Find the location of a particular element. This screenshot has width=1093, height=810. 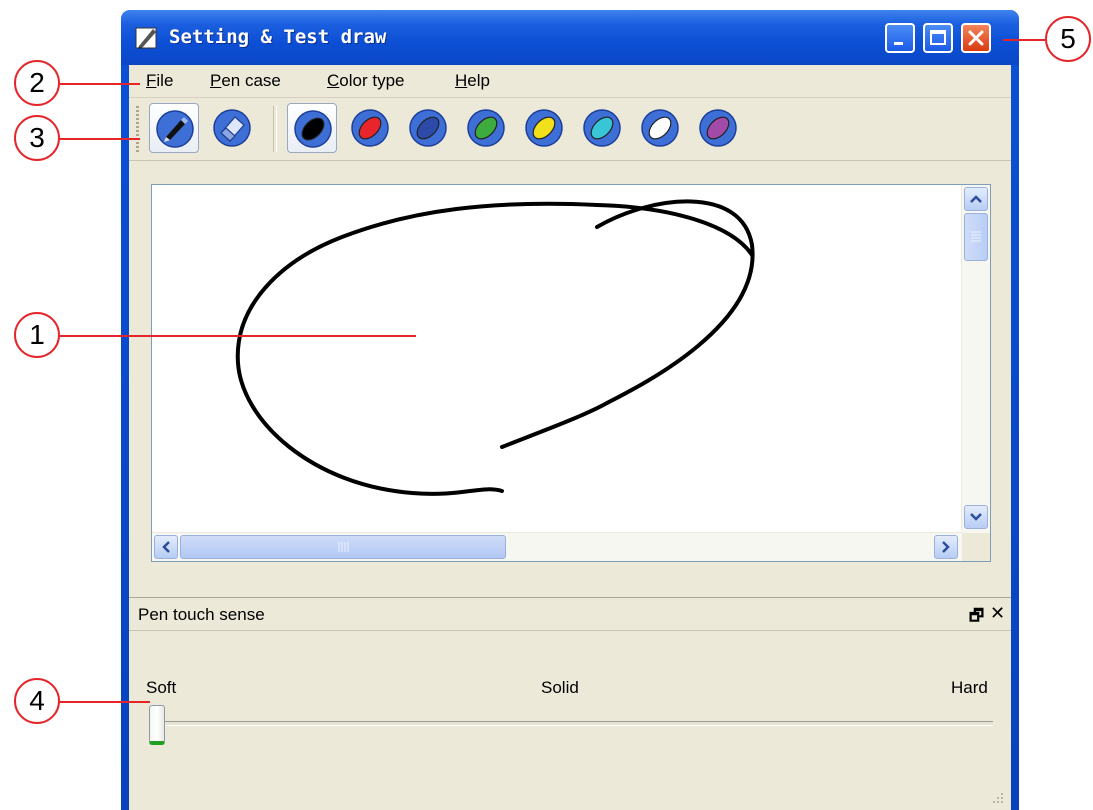

maximize-button is located at coordinates (938, 38).